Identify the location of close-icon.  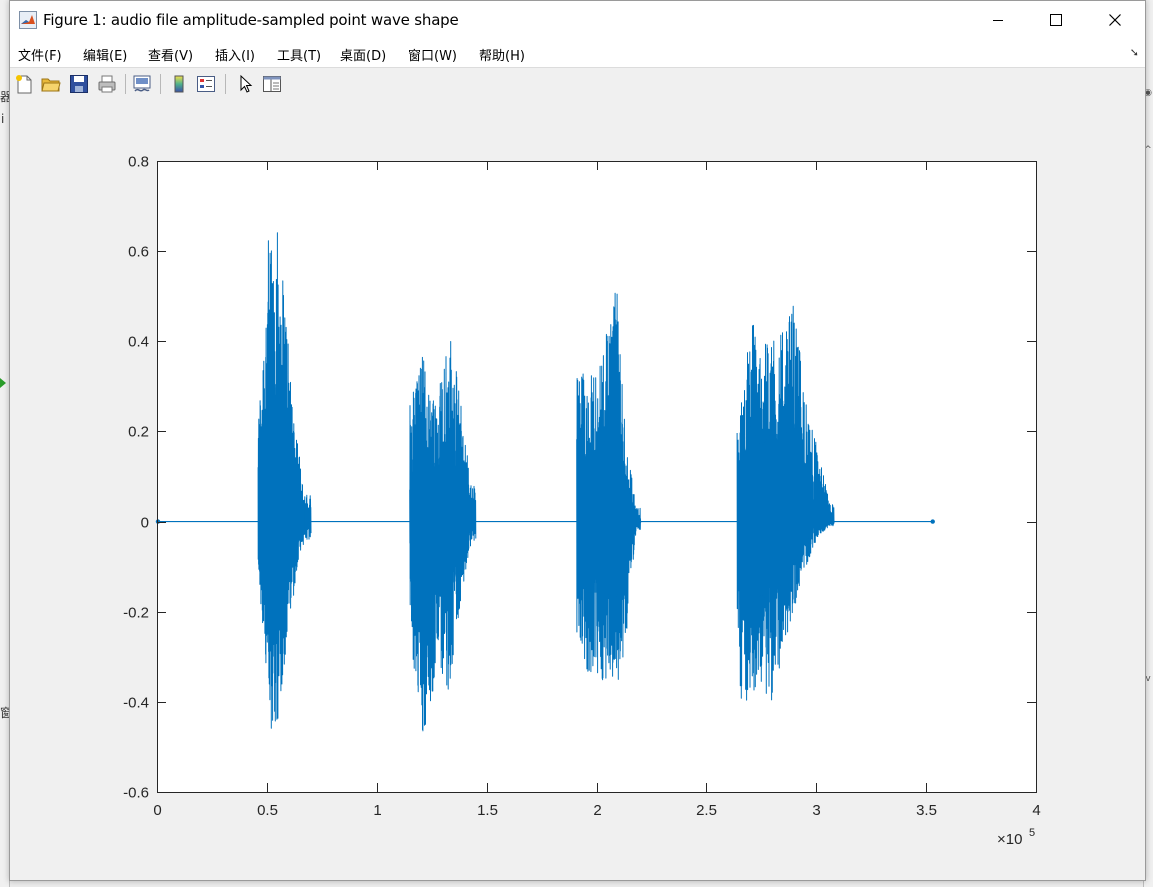
(1115, 20).